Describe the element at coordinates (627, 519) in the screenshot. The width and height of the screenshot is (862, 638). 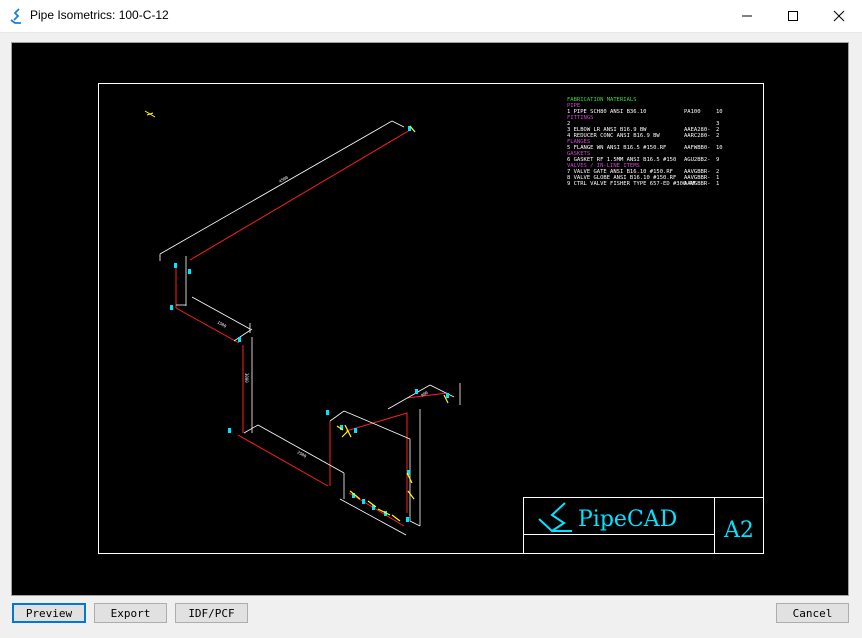
I see `title-block-brand: PipeCAD` at that location.